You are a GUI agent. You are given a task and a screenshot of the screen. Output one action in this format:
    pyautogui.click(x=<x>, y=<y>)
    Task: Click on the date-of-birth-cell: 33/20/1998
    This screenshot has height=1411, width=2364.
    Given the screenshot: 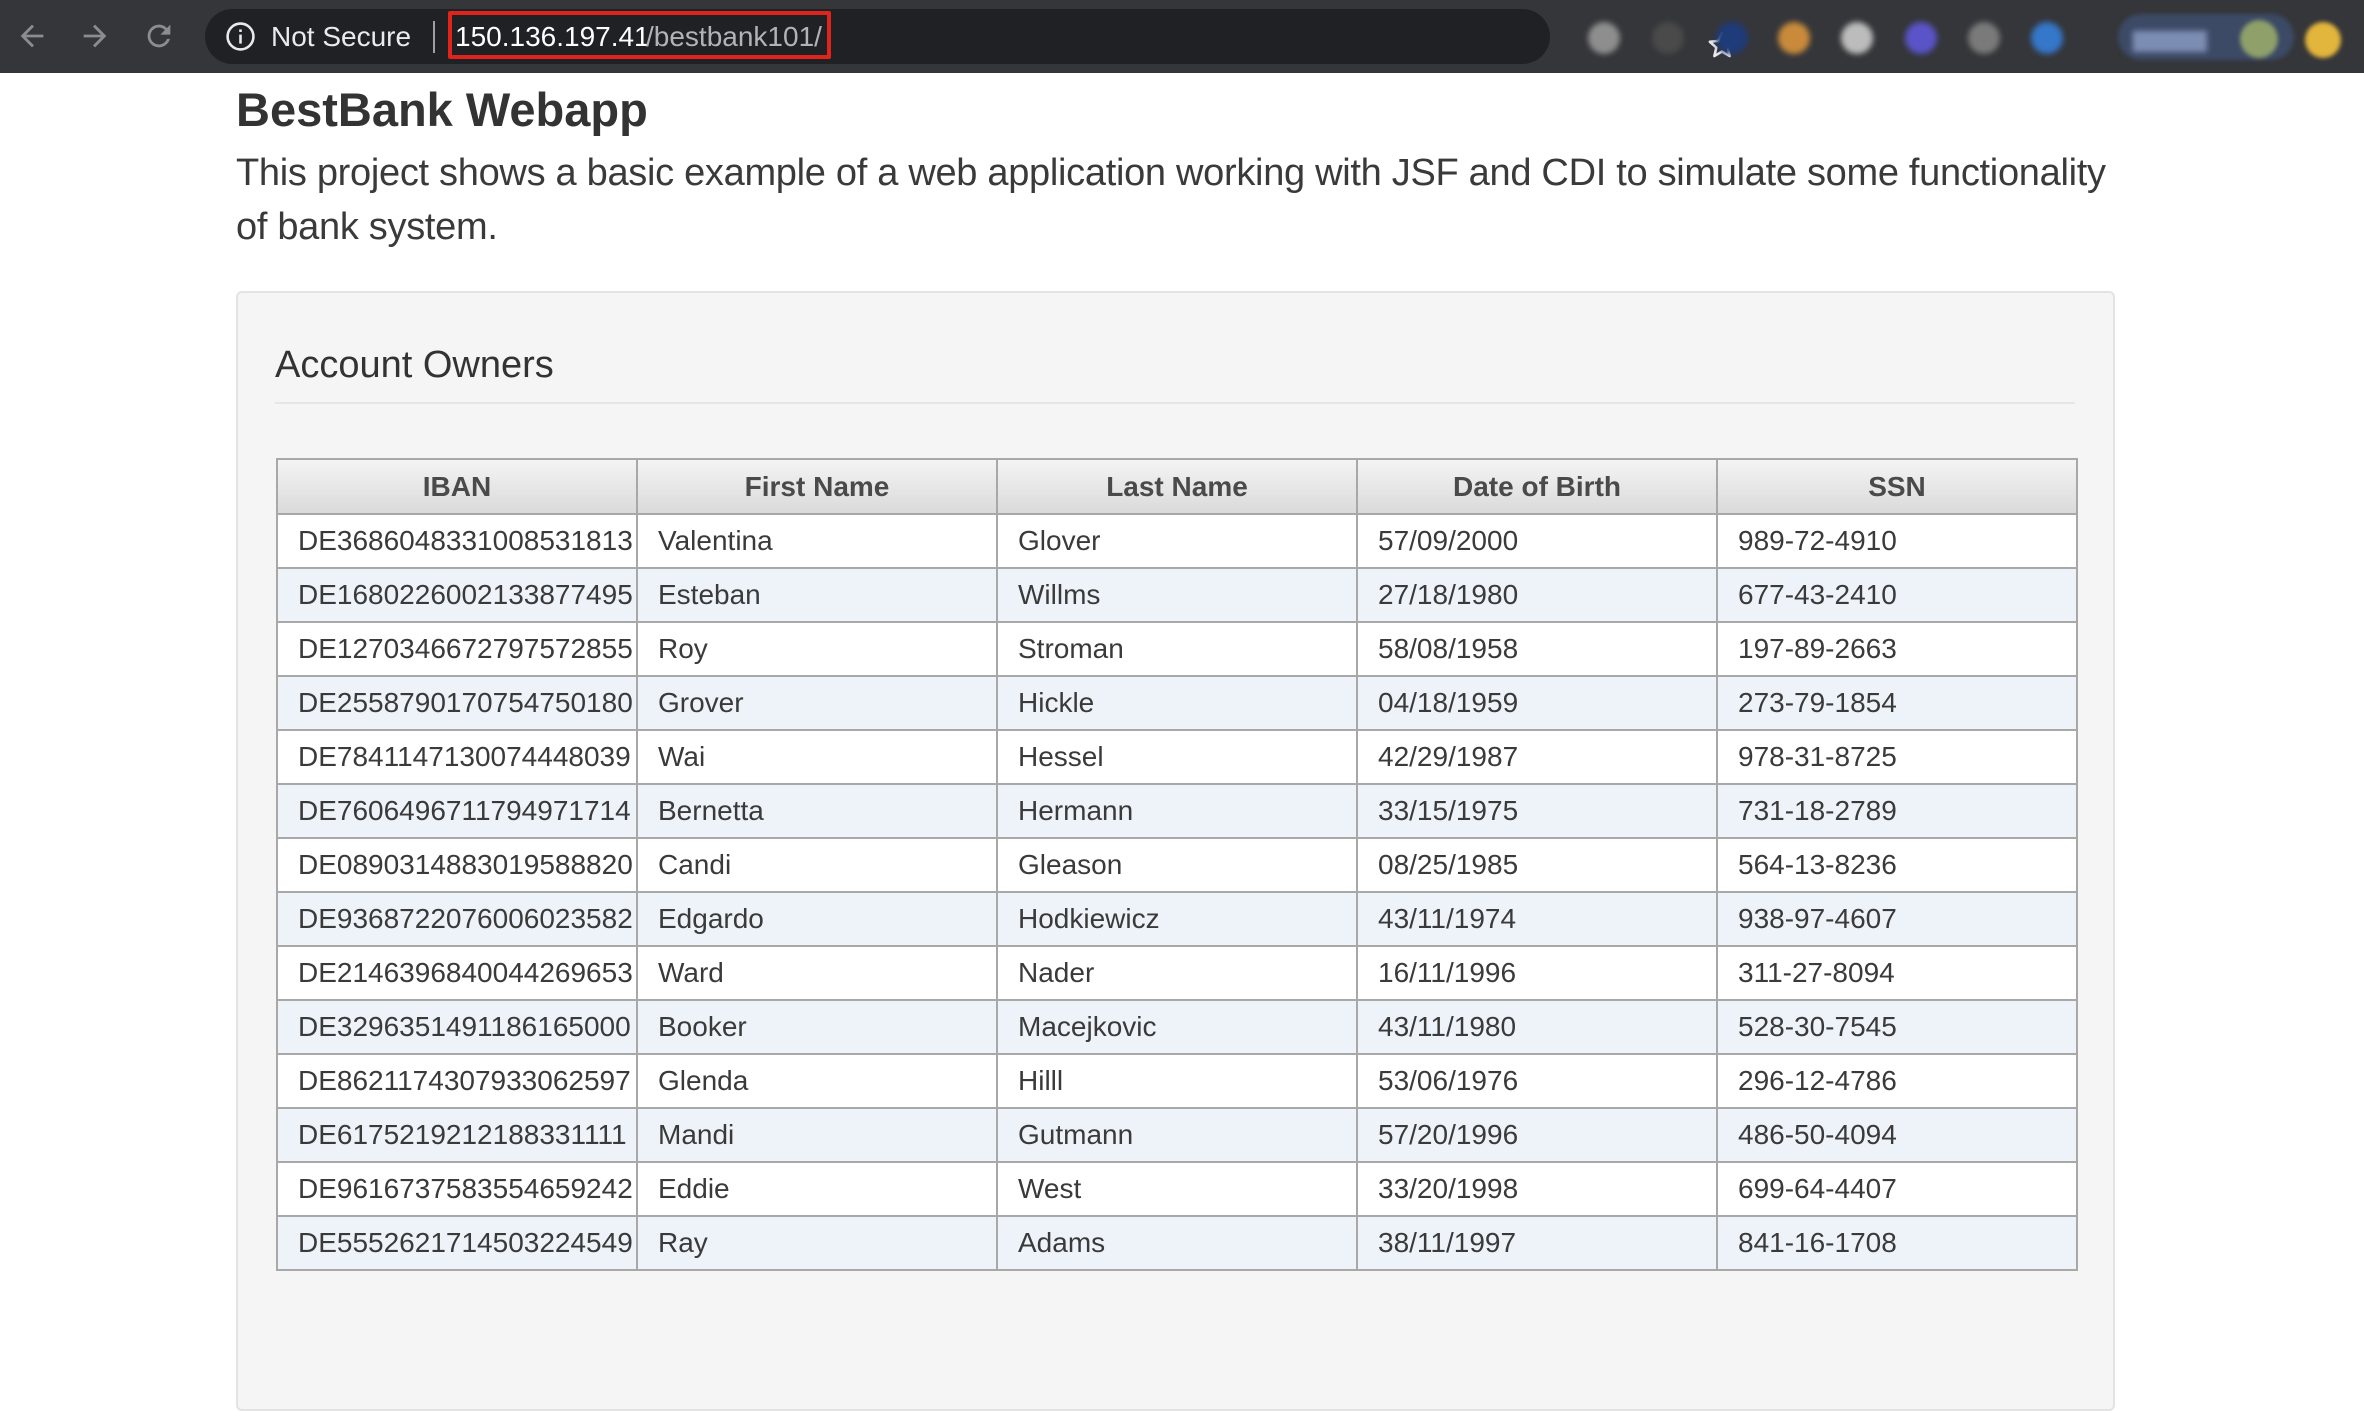 What is the action you would take?
    pyautogui.click(x=1537, y=1189)
    